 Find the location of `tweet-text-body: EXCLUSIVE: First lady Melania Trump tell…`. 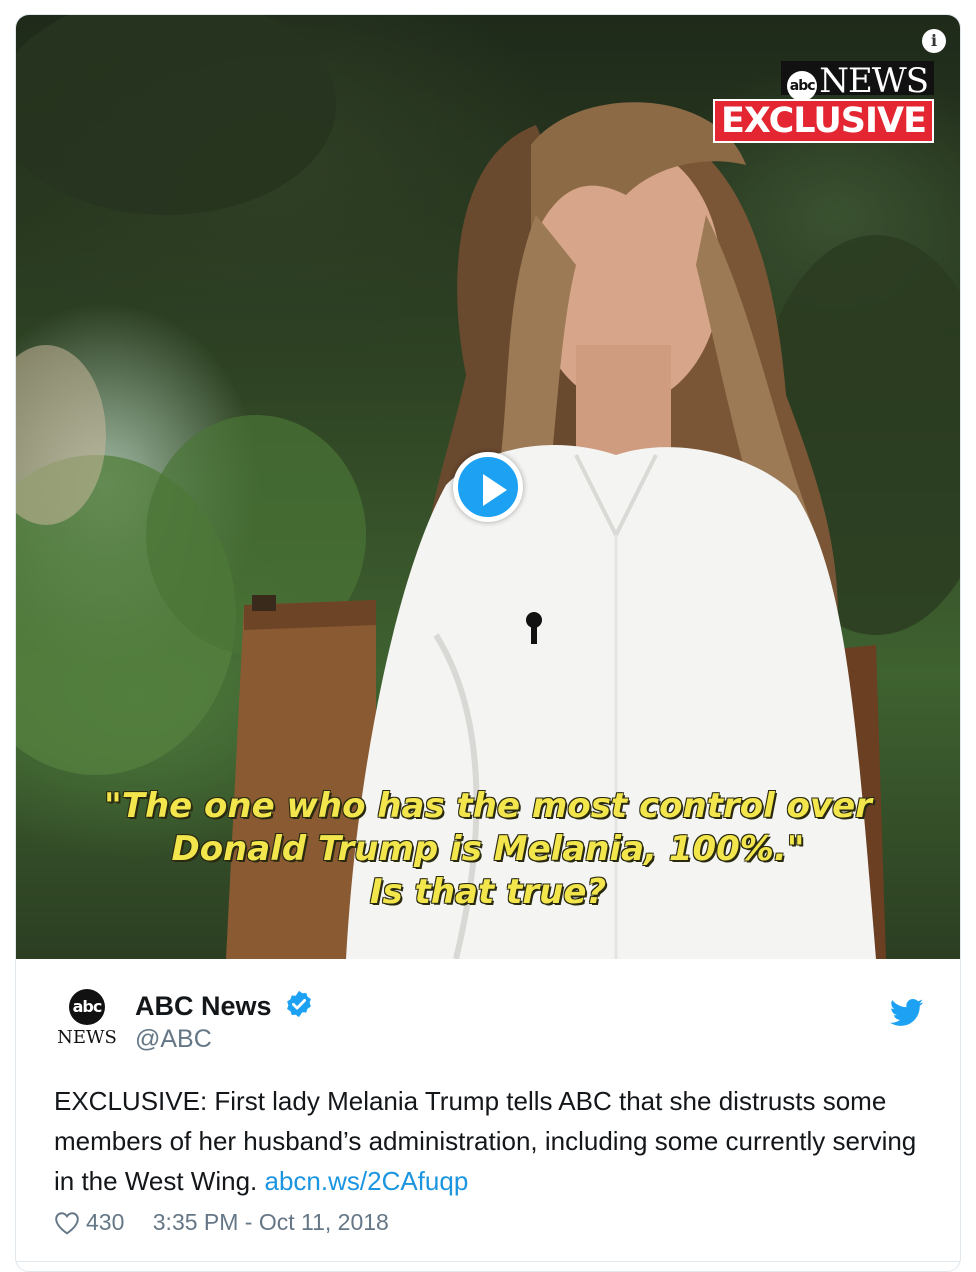

tweet-text-body: EXCLUSIVE: First lady Melania Trump tell… is located at coordinates (485, 1141).